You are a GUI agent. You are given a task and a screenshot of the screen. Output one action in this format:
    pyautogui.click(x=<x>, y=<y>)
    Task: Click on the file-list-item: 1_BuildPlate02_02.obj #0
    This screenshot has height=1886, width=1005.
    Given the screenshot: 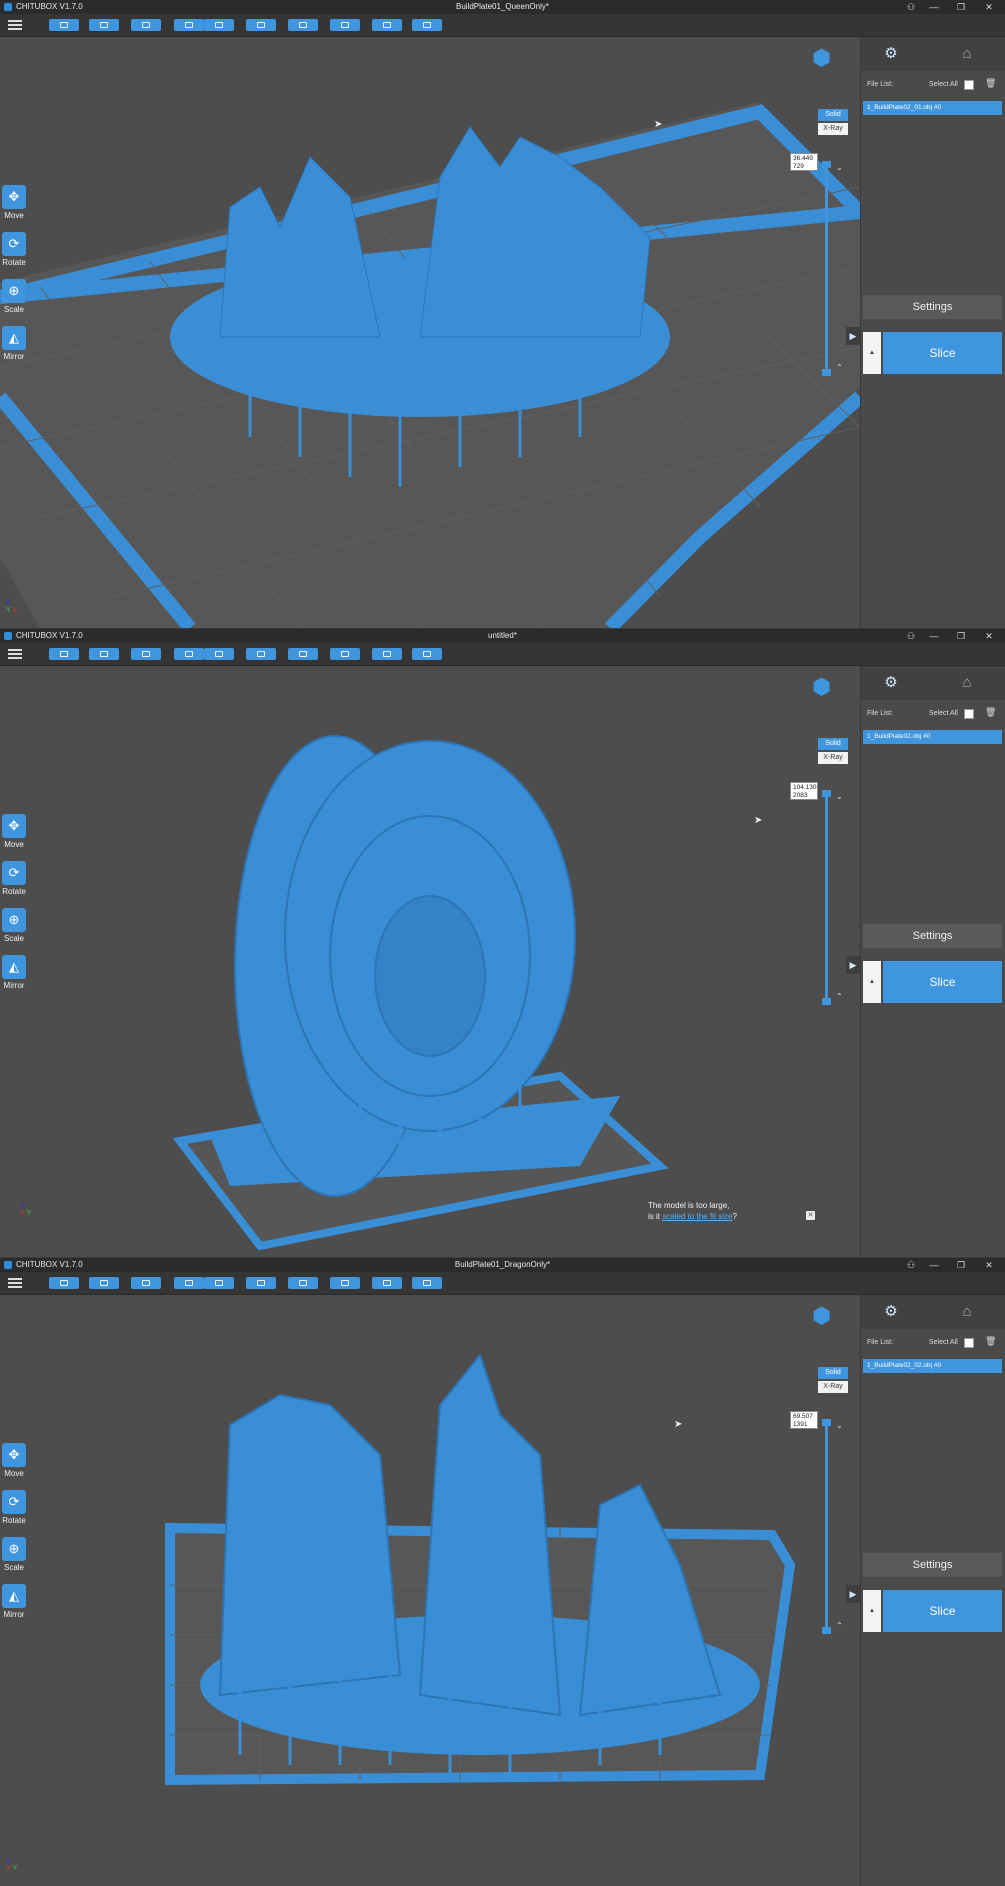 What is the action you would take?
    pyautogui.click(x=932, y=1366)
    